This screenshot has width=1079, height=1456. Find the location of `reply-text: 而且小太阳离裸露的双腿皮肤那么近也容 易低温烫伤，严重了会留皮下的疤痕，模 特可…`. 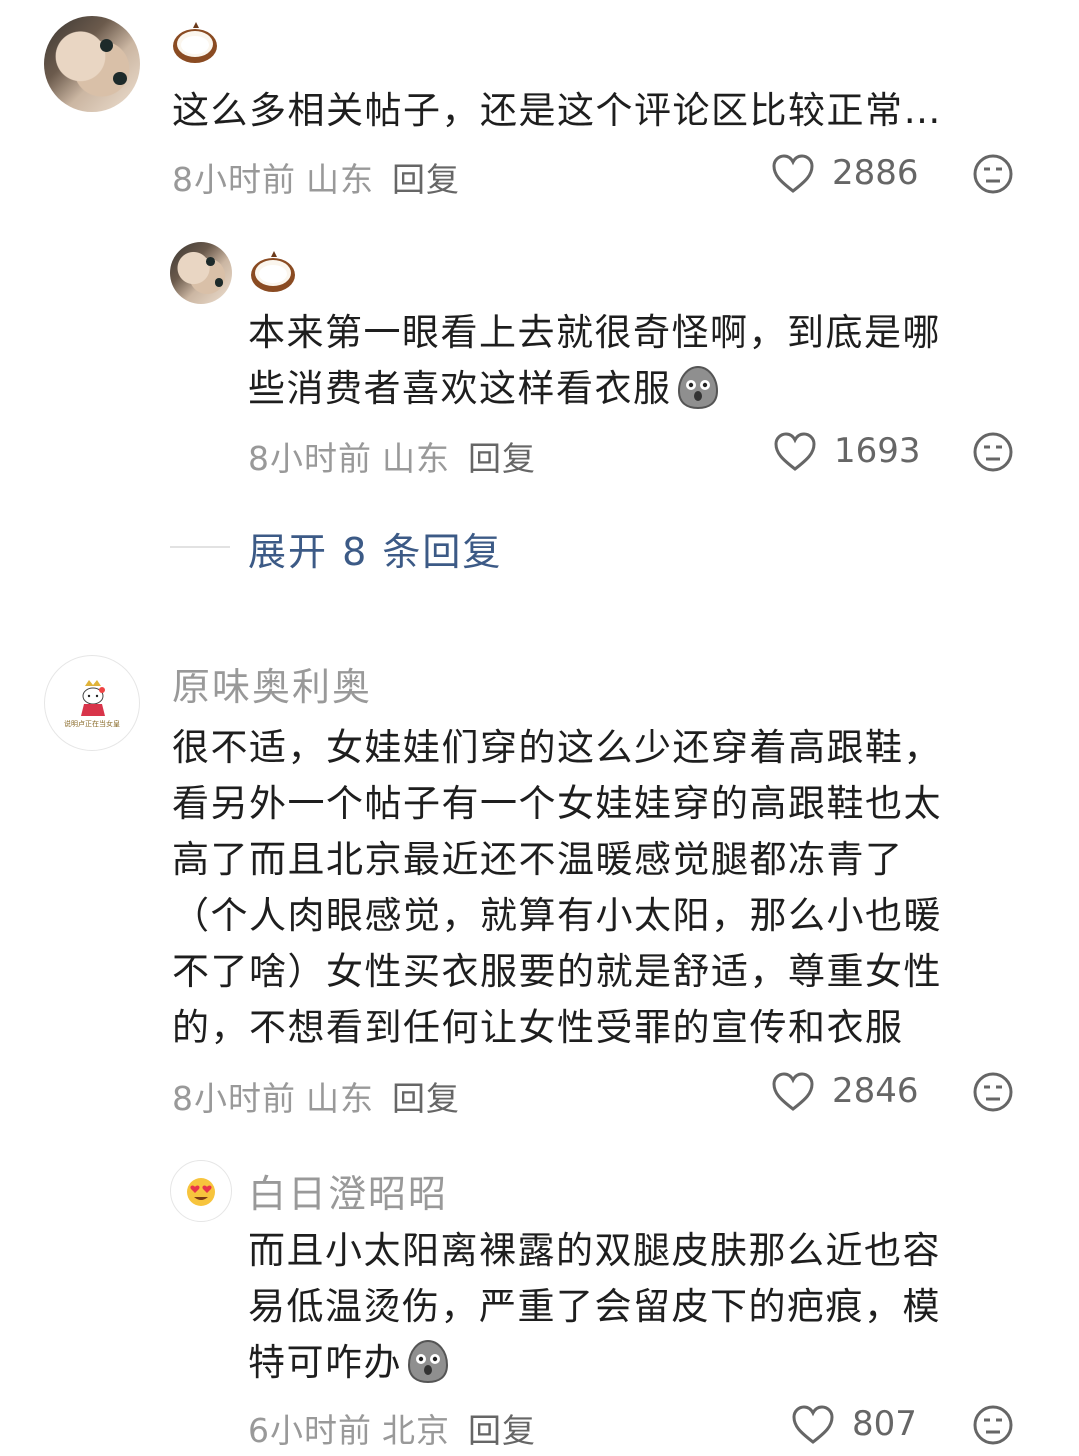

reply-text: 而且小太阳离裸露的双腿皮肤那么近也容 易低温烫伤，严重了会留皮下的疤痕，模 特可… is located at coordinates (643, 1307).